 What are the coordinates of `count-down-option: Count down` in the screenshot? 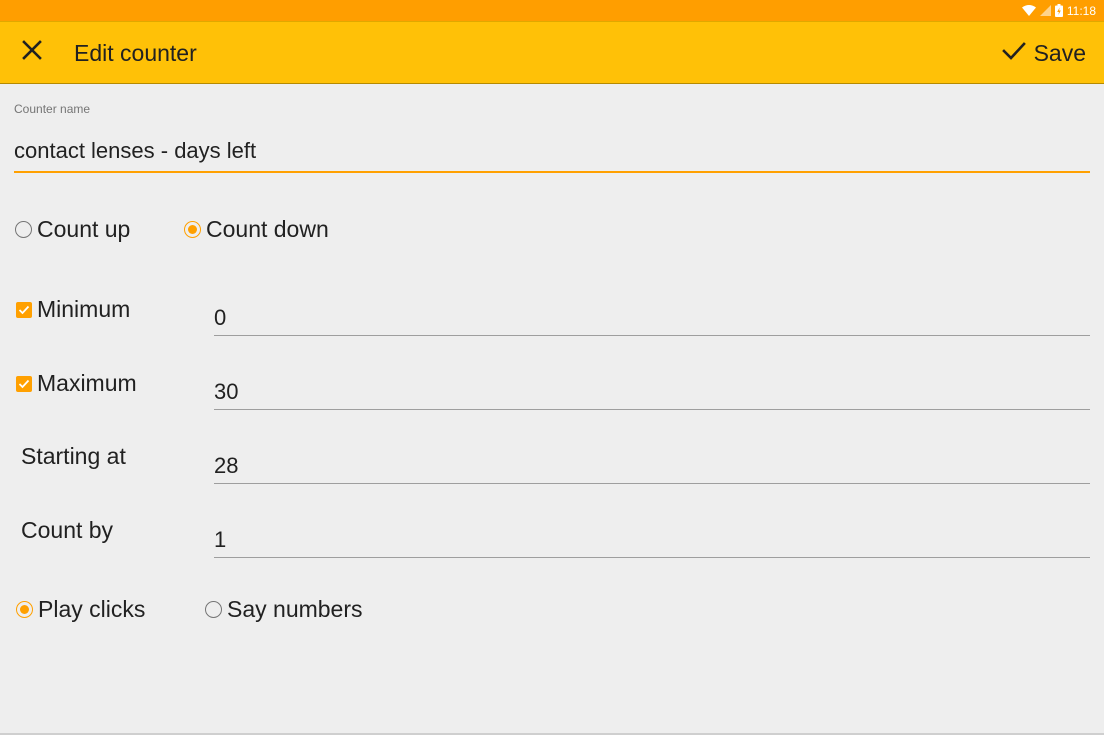 It's located at (256, 229).